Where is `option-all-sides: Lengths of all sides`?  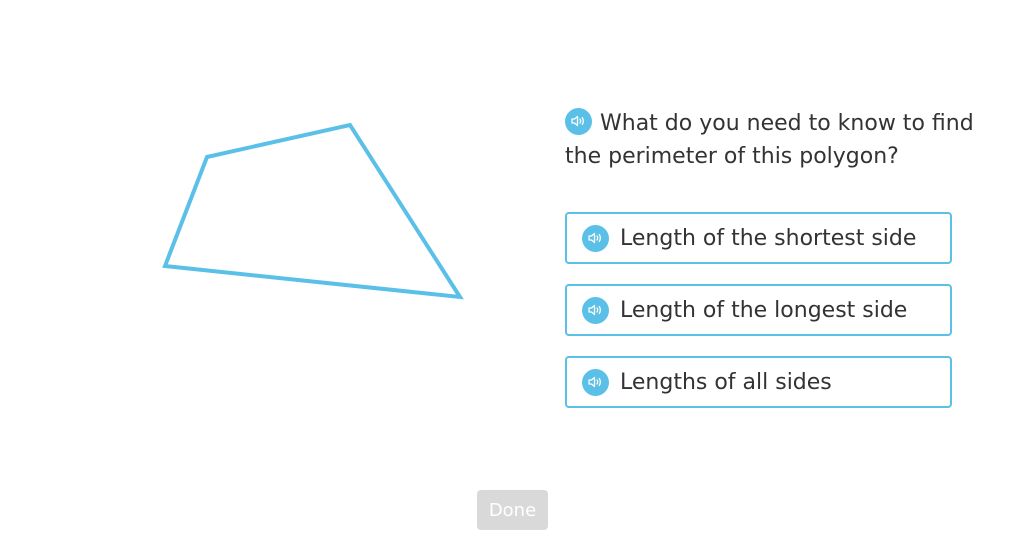 option-all-sides: Lengths of all sides is located at coordinates (758, 382).